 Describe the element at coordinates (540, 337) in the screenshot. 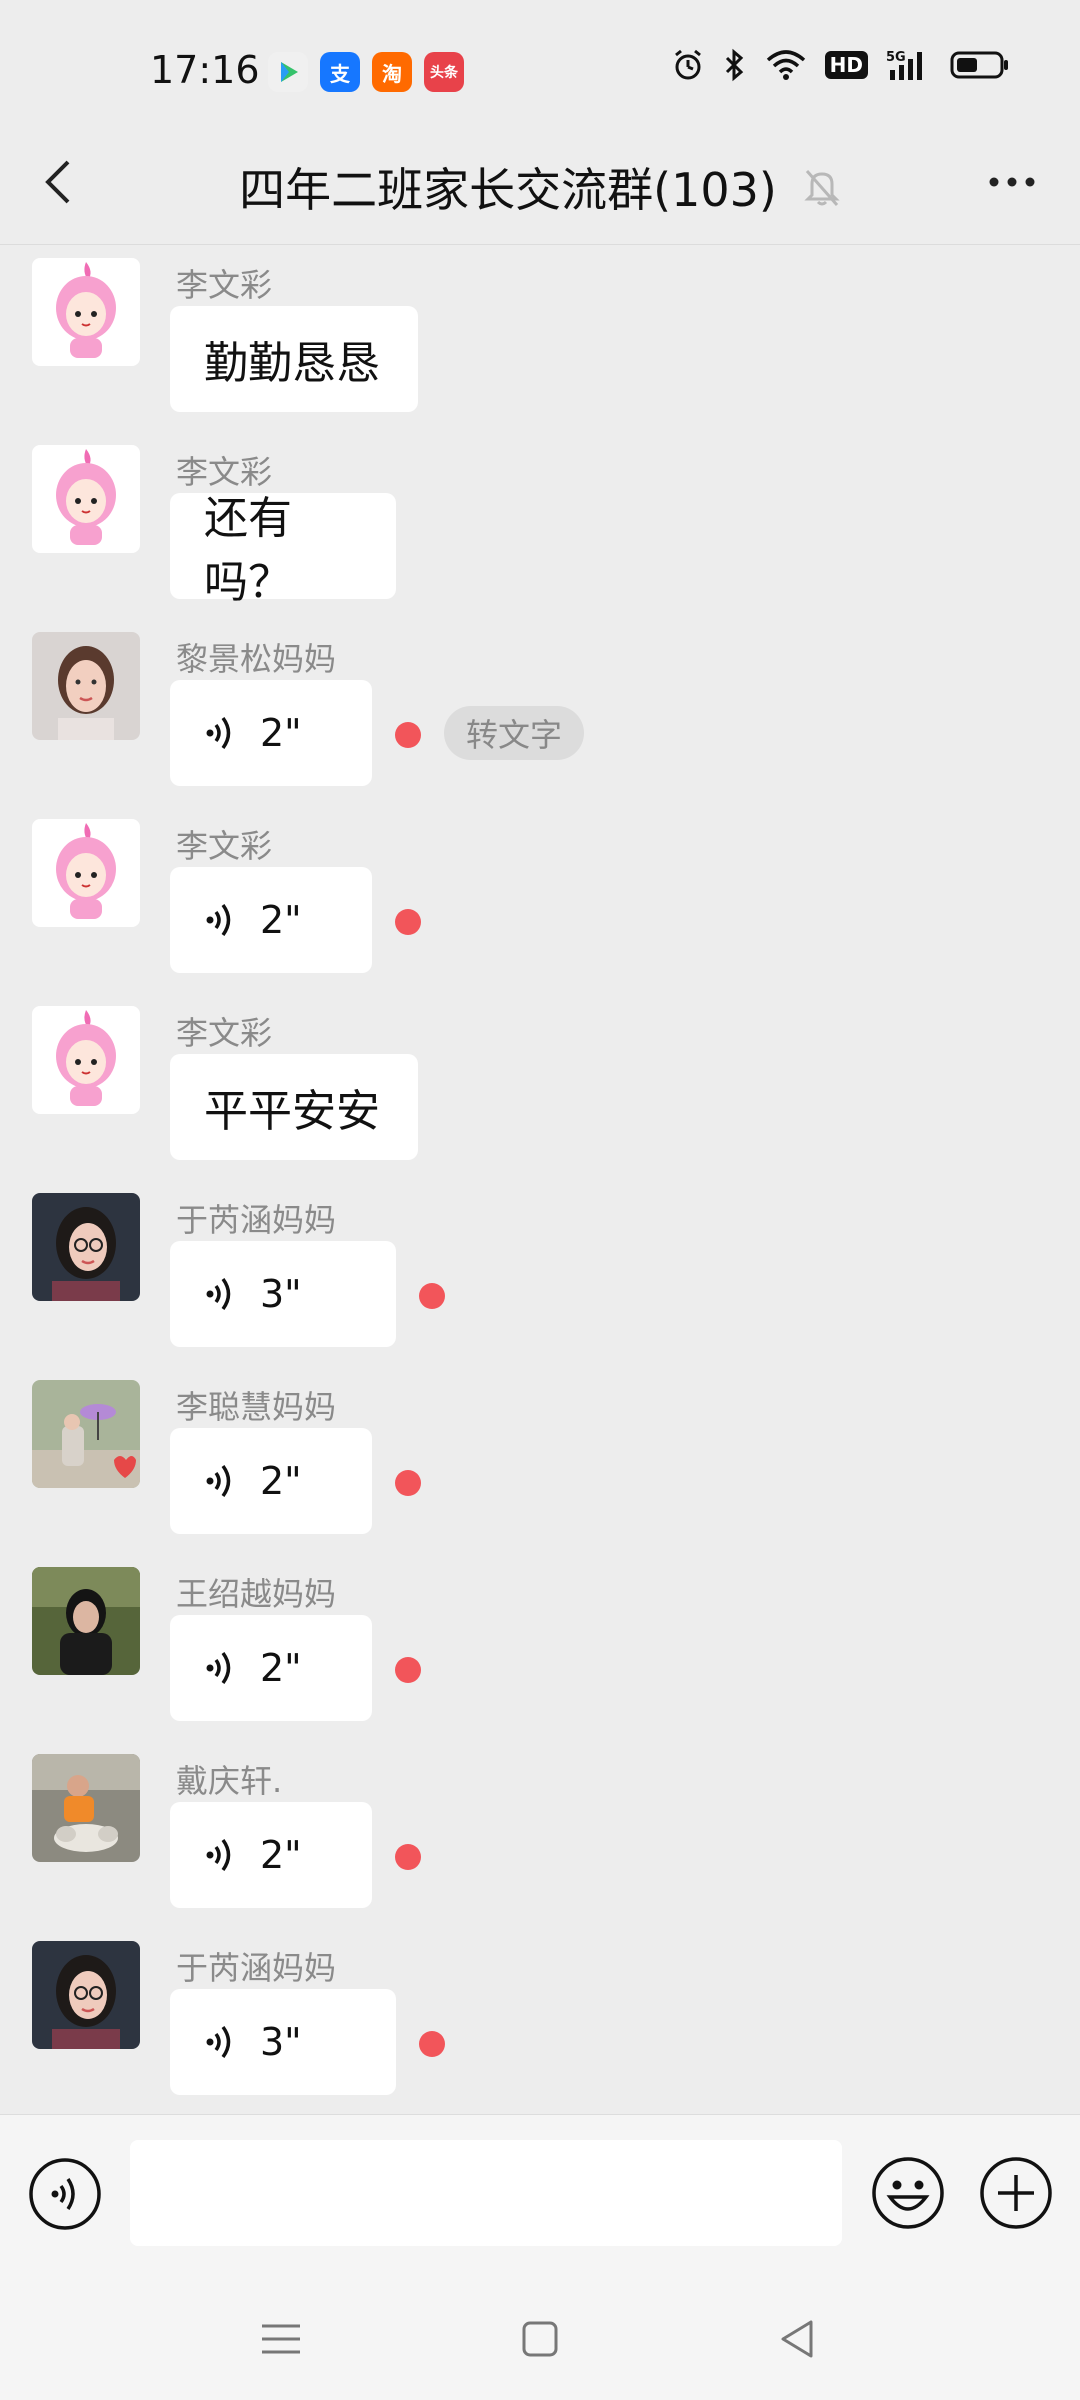

I see `message-item: 李文彩 勤勤恳恳` at that location.